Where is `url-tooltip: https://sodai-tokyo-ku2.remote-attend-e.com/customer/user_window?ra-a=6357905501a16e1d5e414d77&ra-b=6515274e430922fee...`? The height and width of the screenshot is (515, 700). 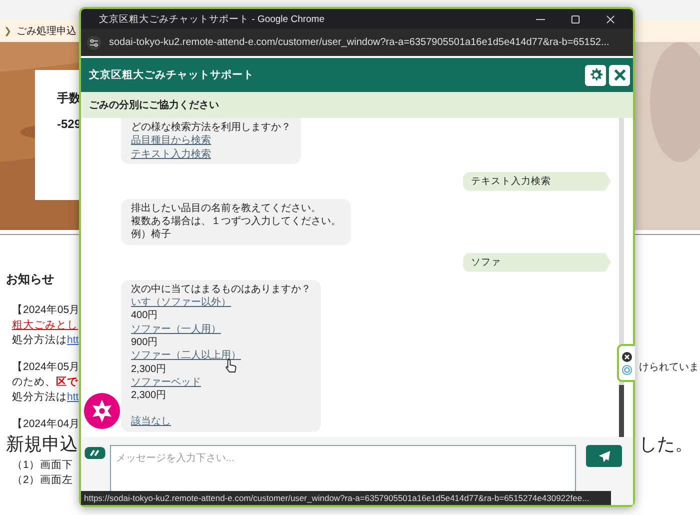
url-tooltip: https://sodai-tokyo-ku2.remote-attend-e.com/customer/user_window?ra-a=6357905501a16e1d5e414d77&ra-b=6515274e430922fee... is located at coordinates (346, 498).